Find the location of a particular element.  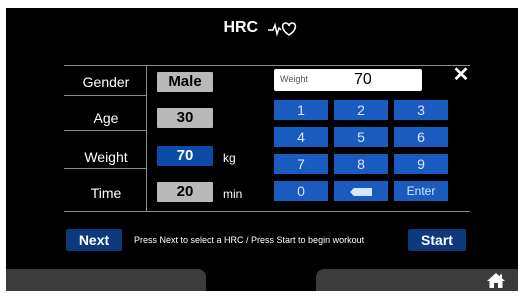

key-9: 9 is located at coordinates (421, 164).